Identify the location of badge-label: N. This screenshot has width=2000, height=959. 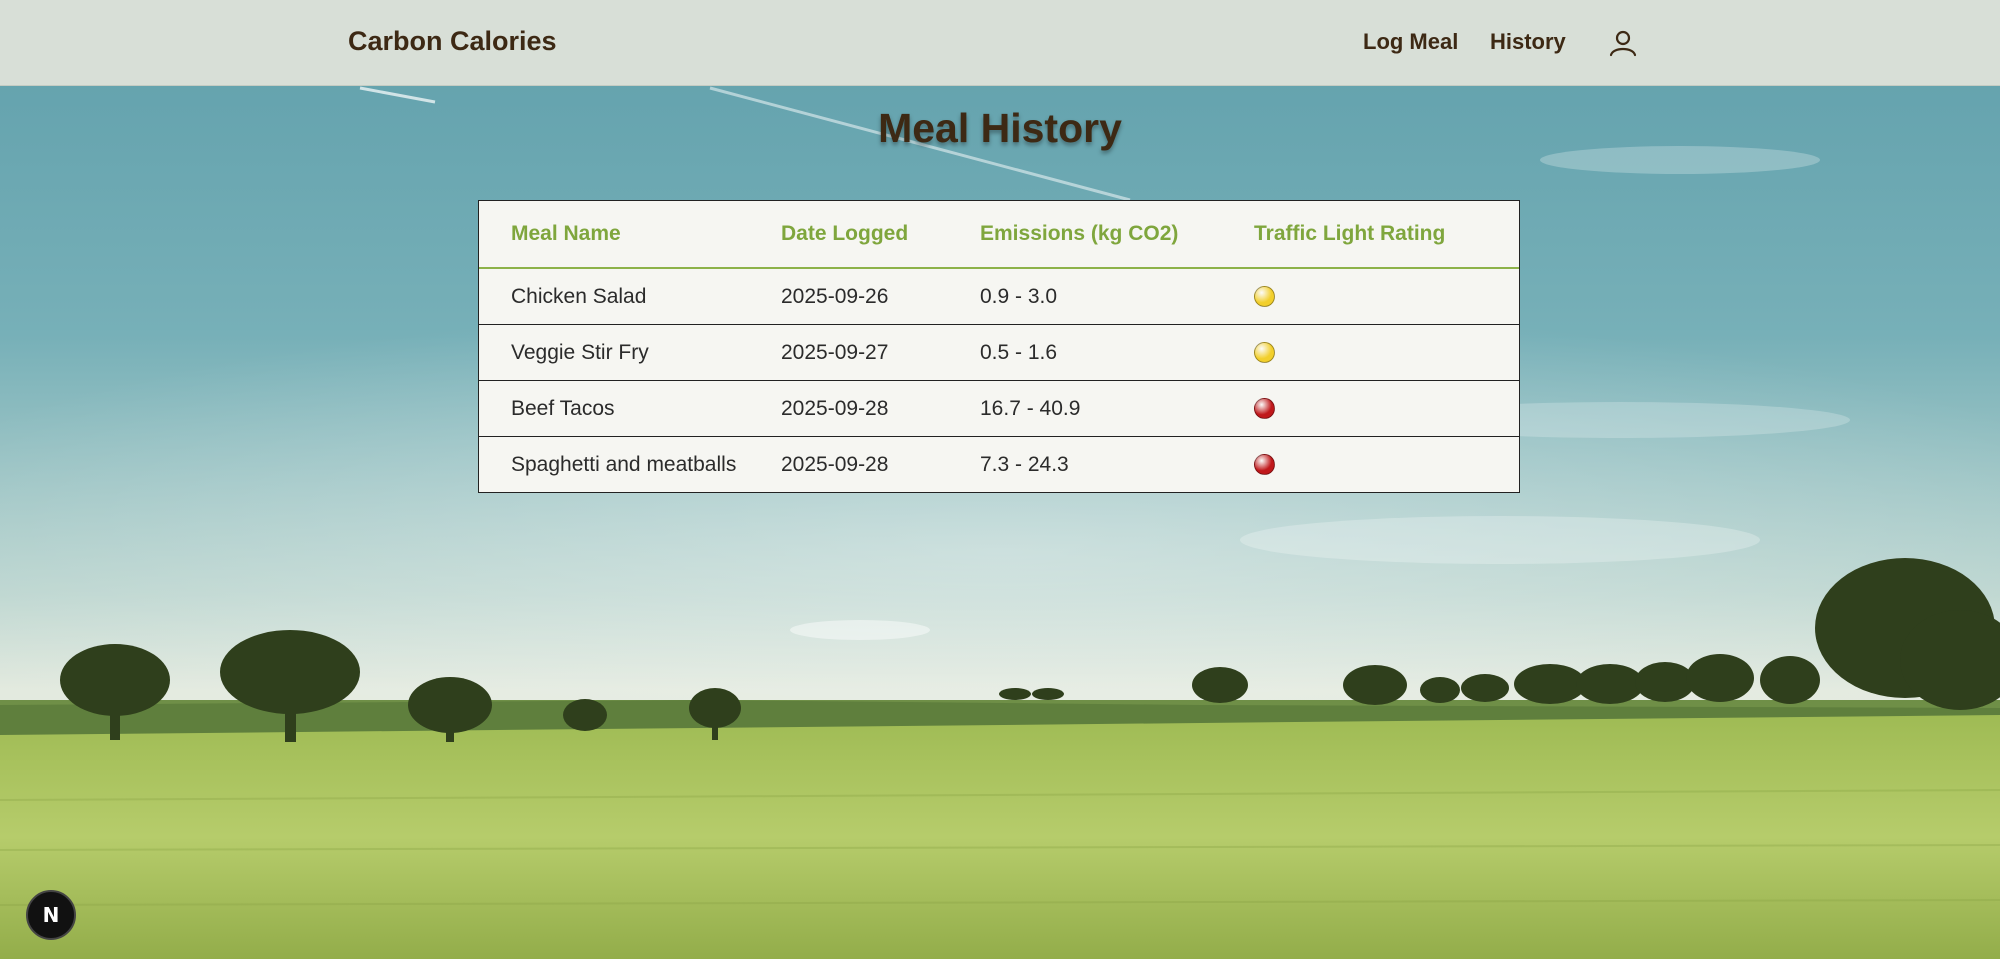
(51, 915).